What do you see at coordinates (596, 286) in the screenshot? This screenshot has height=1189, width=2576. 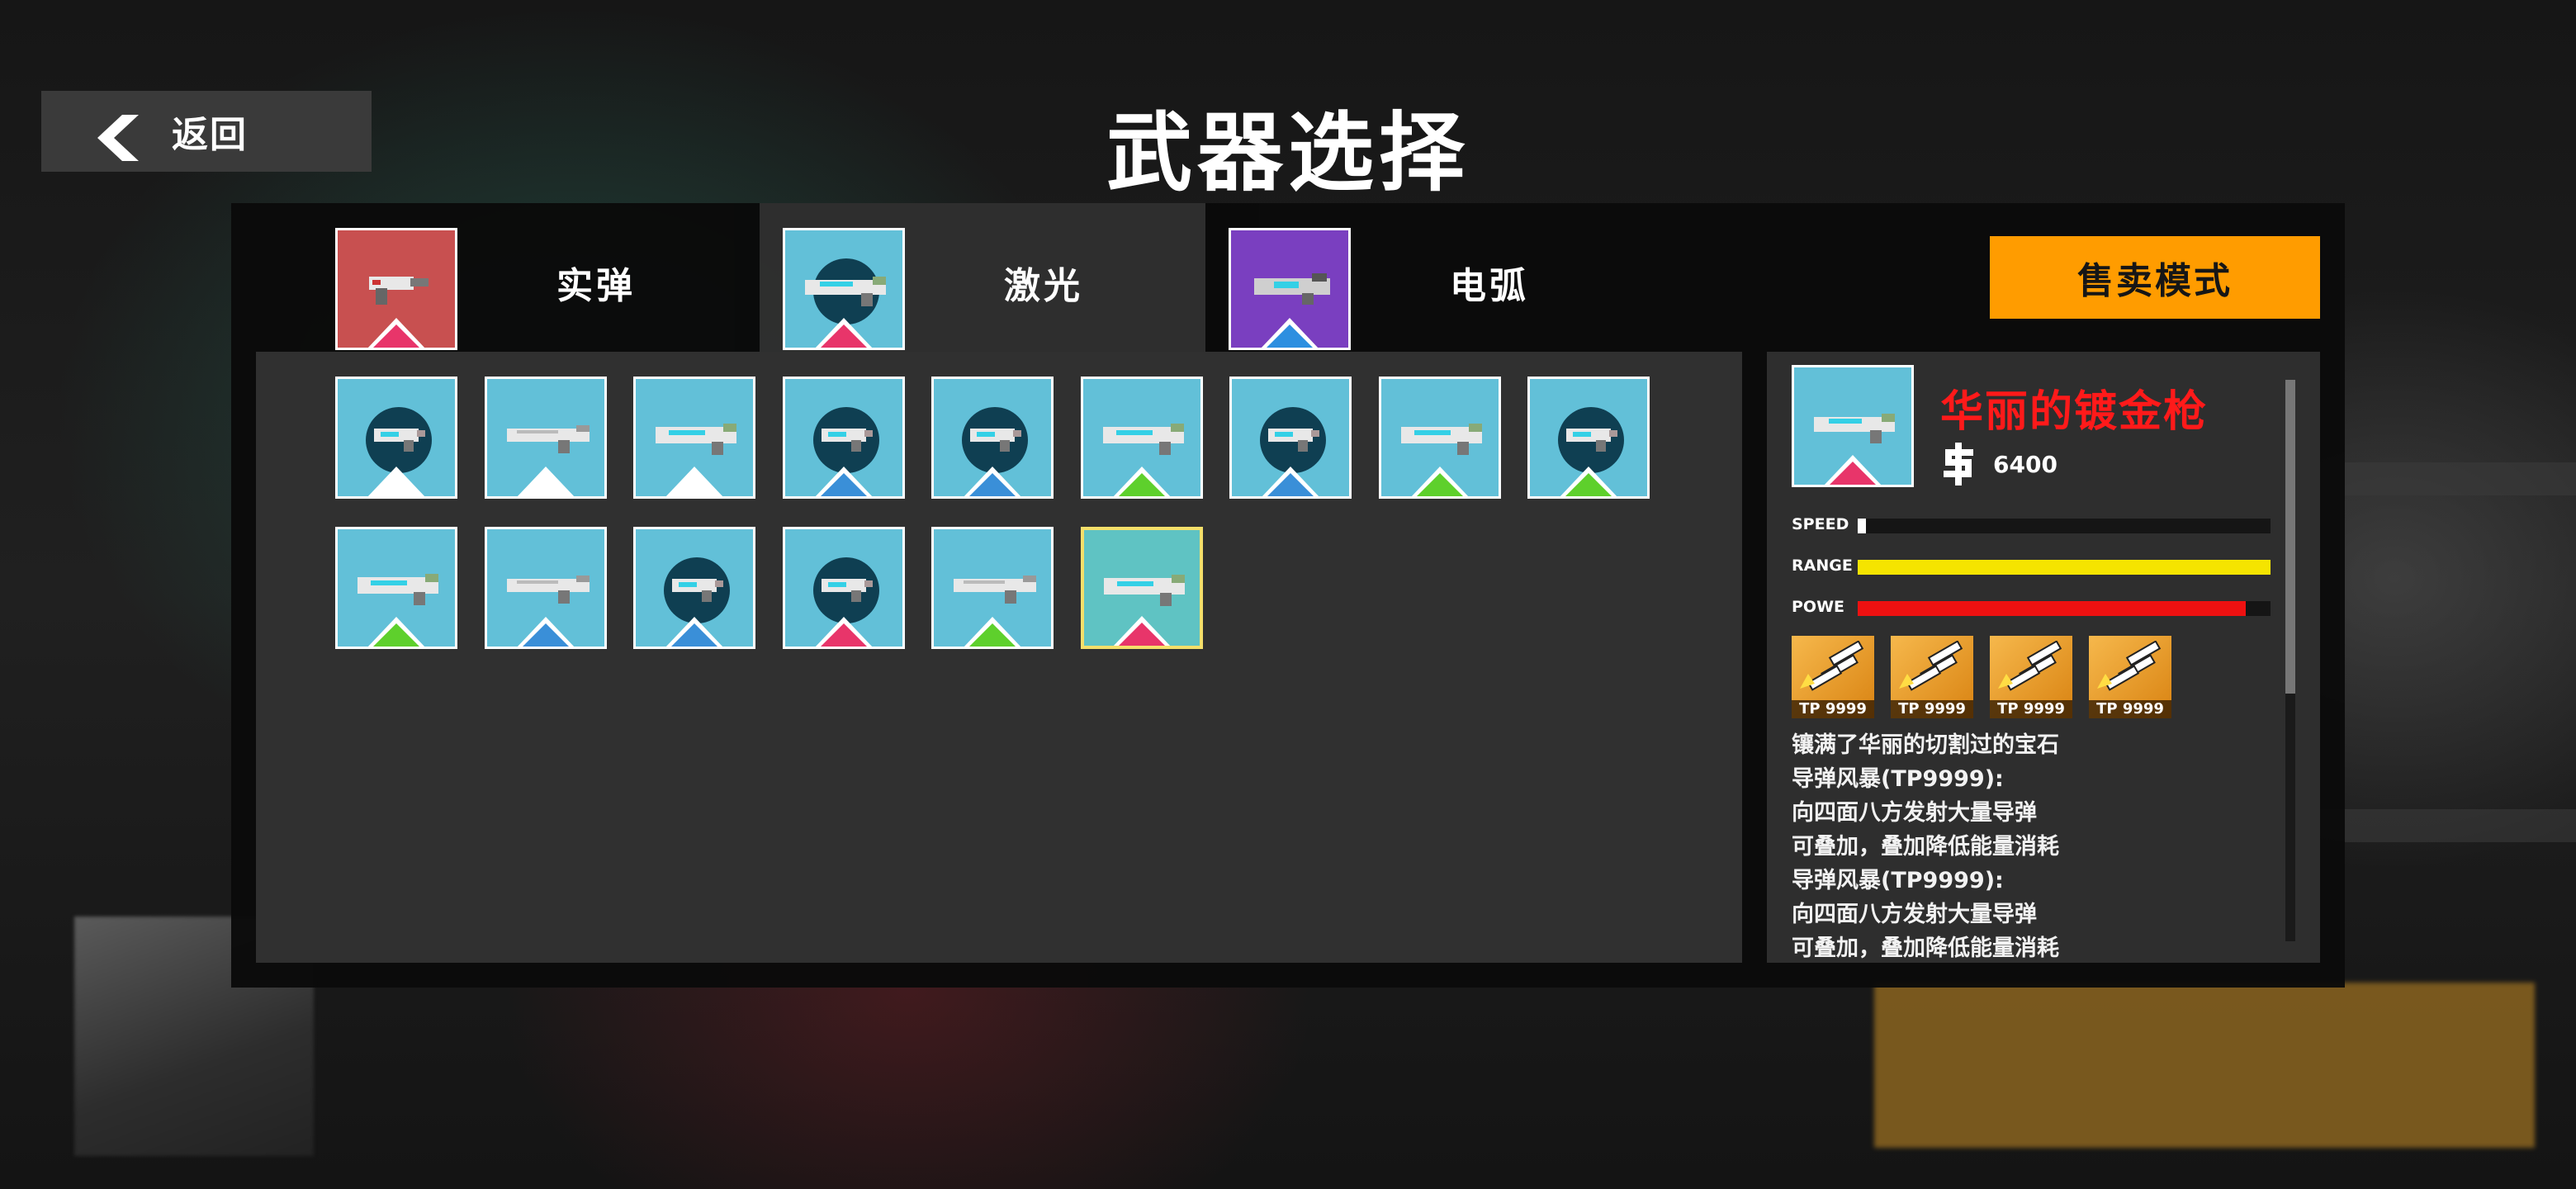 I see `tab-kinetic-label: 实弹` at bounding box center [596, 286].